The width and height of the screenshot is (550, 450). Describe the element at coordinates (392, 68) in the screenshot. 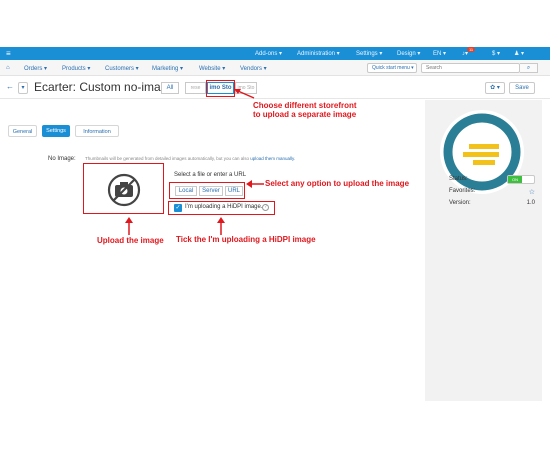

I see `quick-start-menu: Quick start menu ▾` at that location.